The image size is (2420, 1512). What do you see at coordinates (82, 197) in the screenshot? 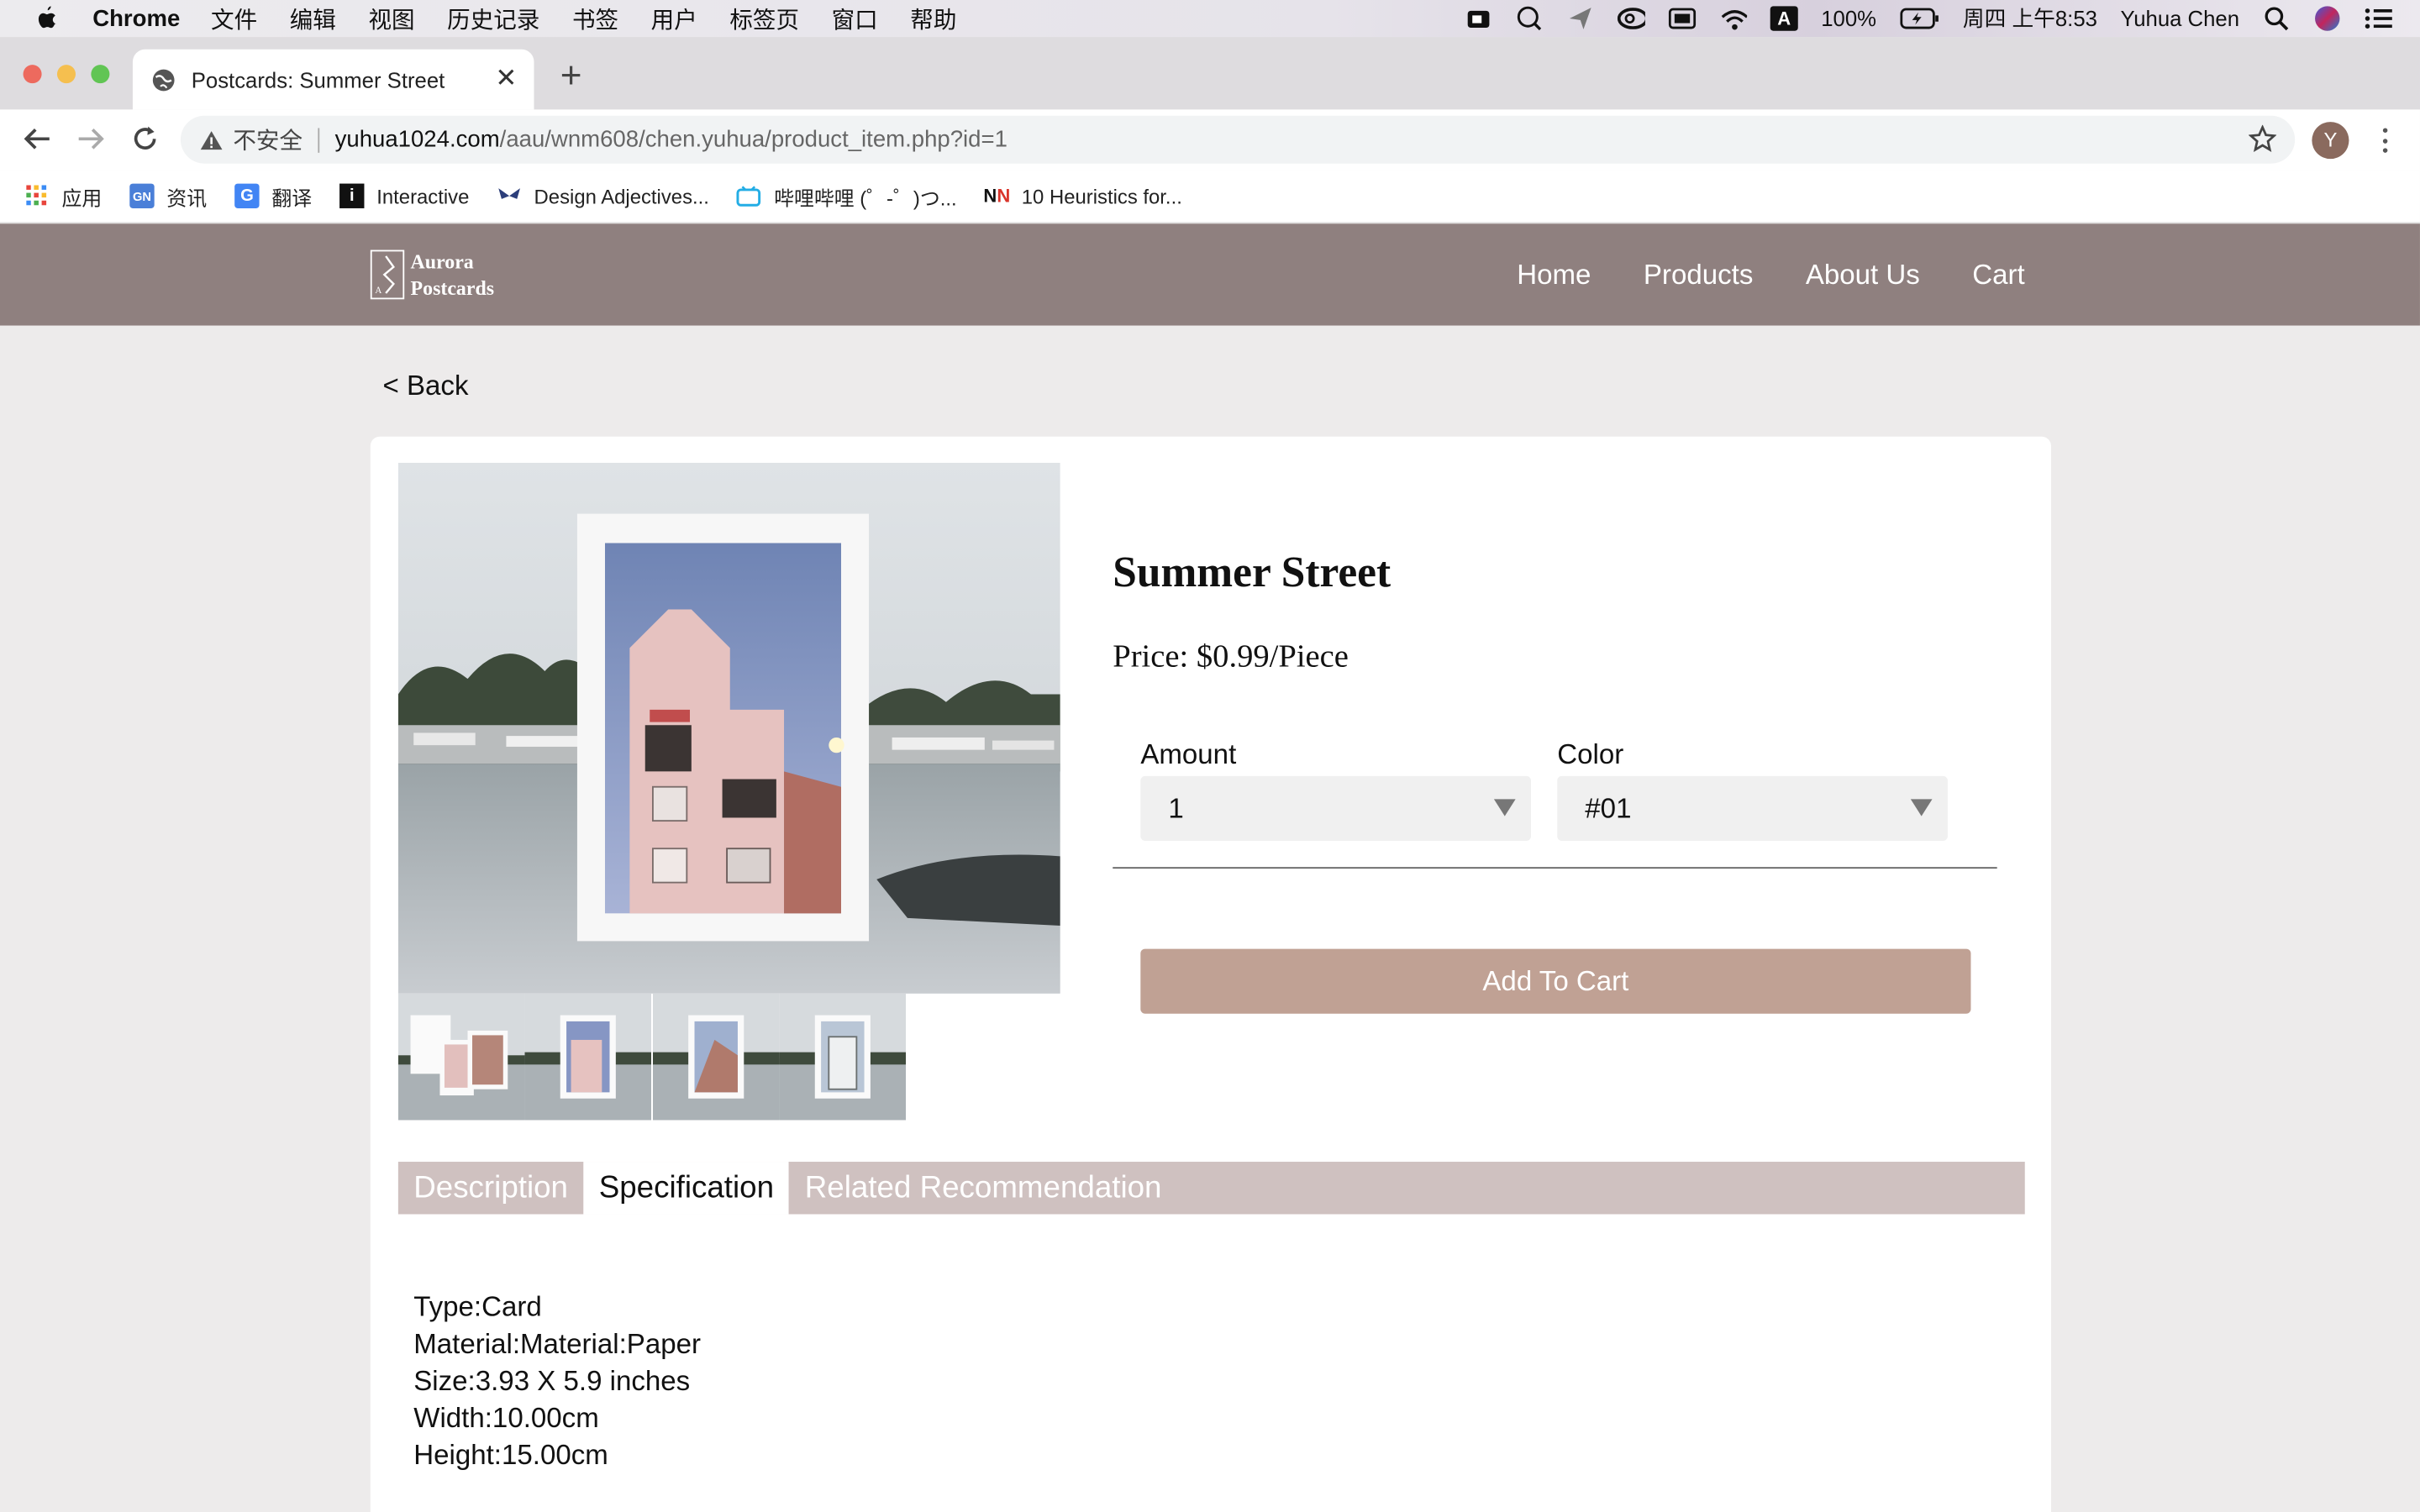
I see `bookmark-label: 应用` at bounding box center [82, 197].